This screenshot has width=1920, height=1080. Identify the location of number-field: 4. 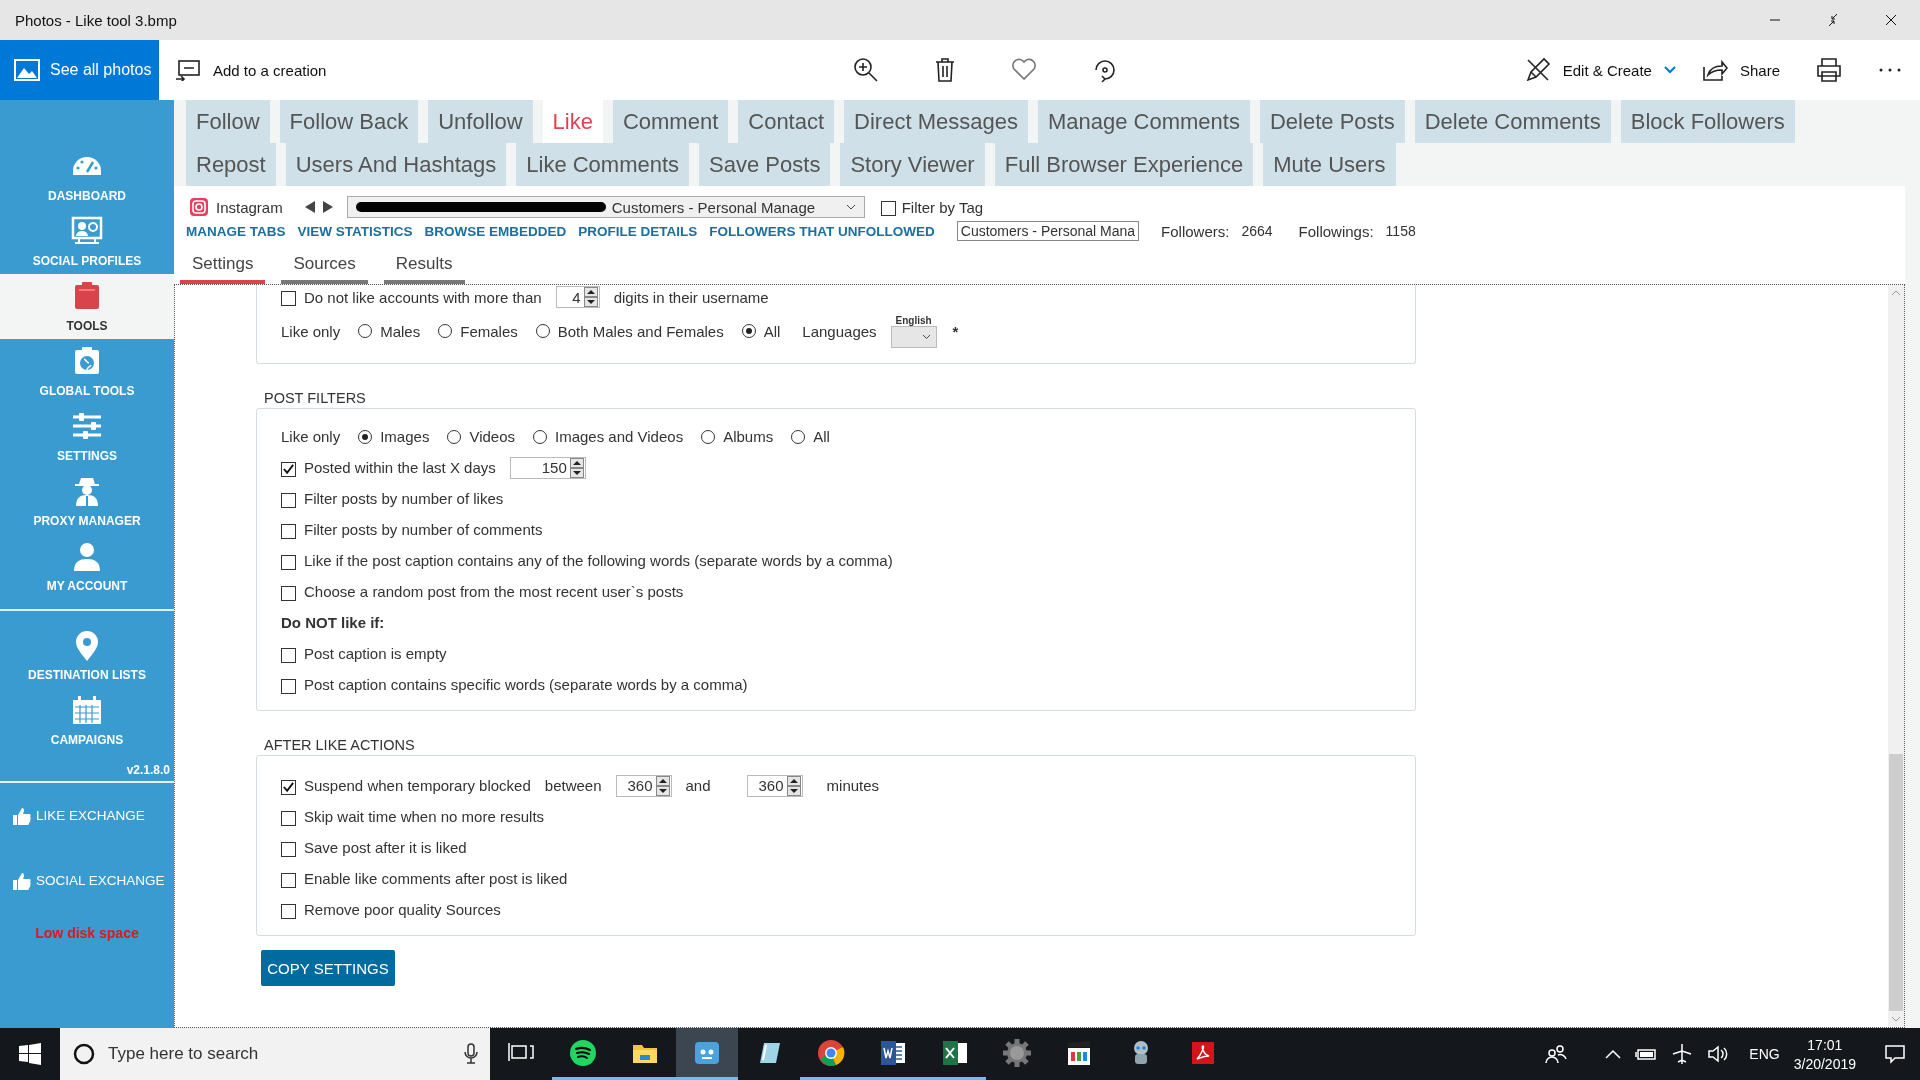
(577, 297).